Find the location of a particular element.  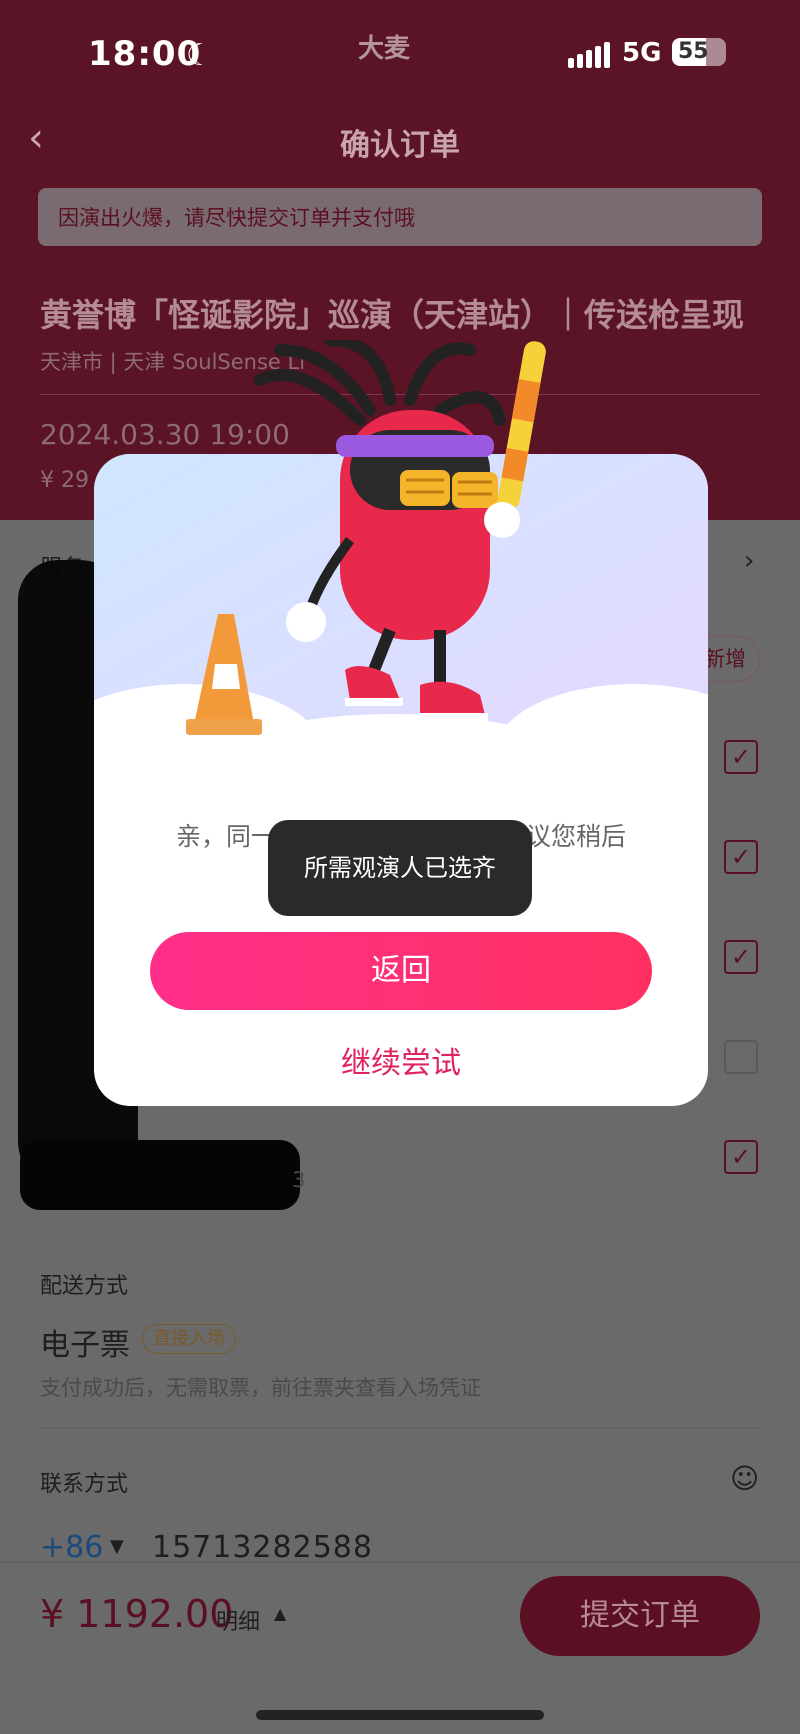

delivery-description: 支付成功后，无需取票，前往票夹查看入场凭证 is located at coordinates (260, 1388).